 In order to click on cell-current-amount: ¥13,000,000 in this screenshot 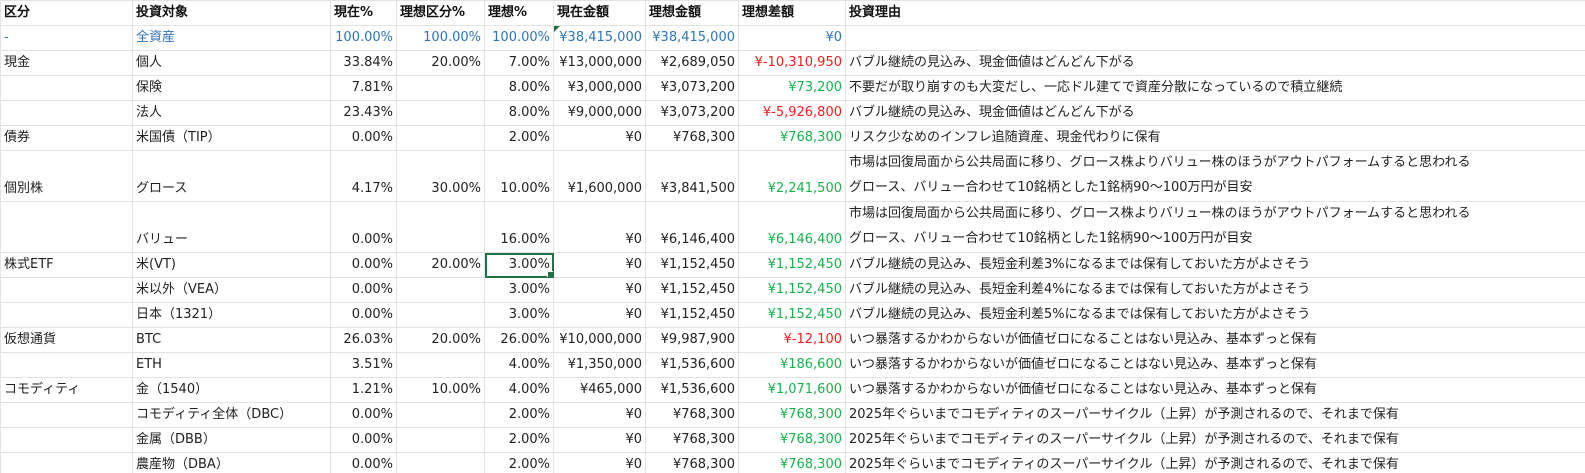, I will do `click(599, 63)`.